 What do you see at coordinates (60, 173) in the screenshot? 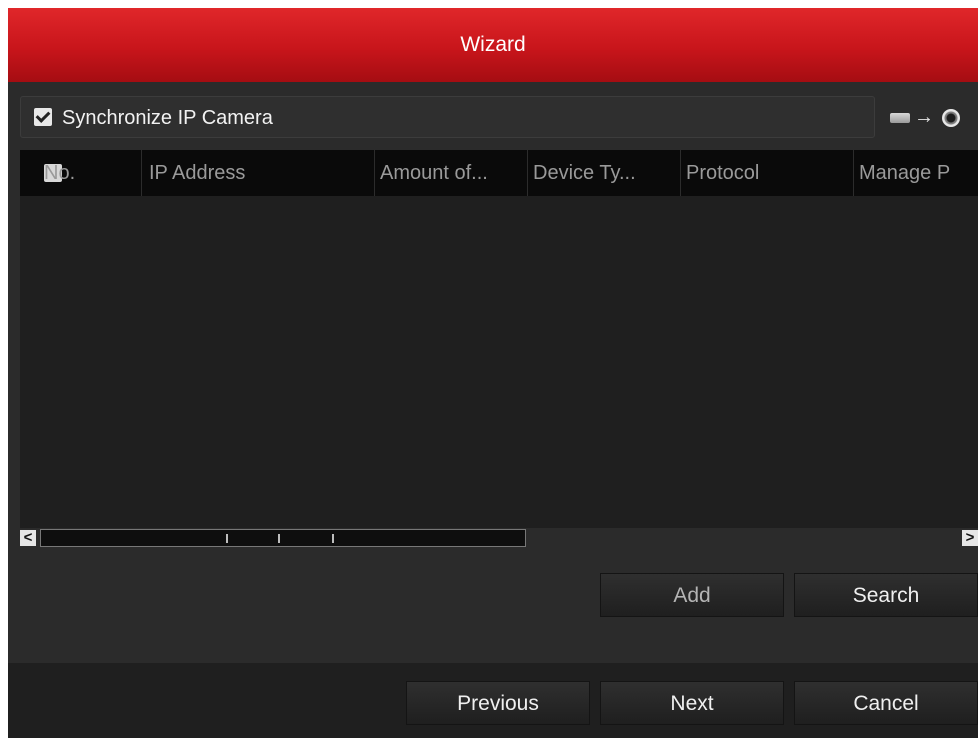
I see `column-label-no: No.` at bounding box center [60, 173].